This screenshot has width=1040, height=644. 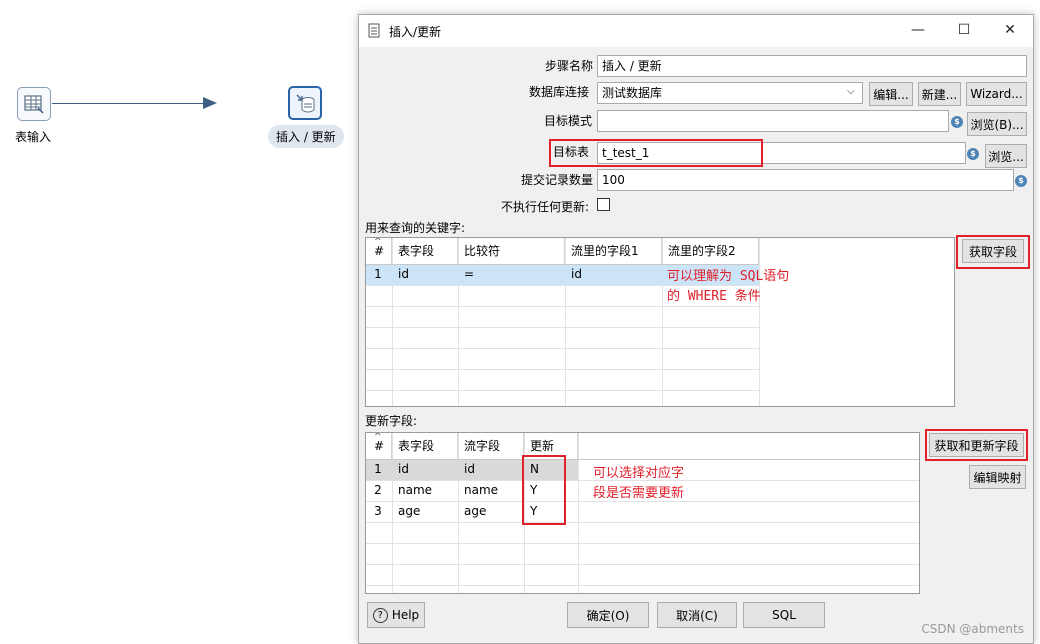 I want to click on connection-label: 数据库连接, so click(x=559, y=92).